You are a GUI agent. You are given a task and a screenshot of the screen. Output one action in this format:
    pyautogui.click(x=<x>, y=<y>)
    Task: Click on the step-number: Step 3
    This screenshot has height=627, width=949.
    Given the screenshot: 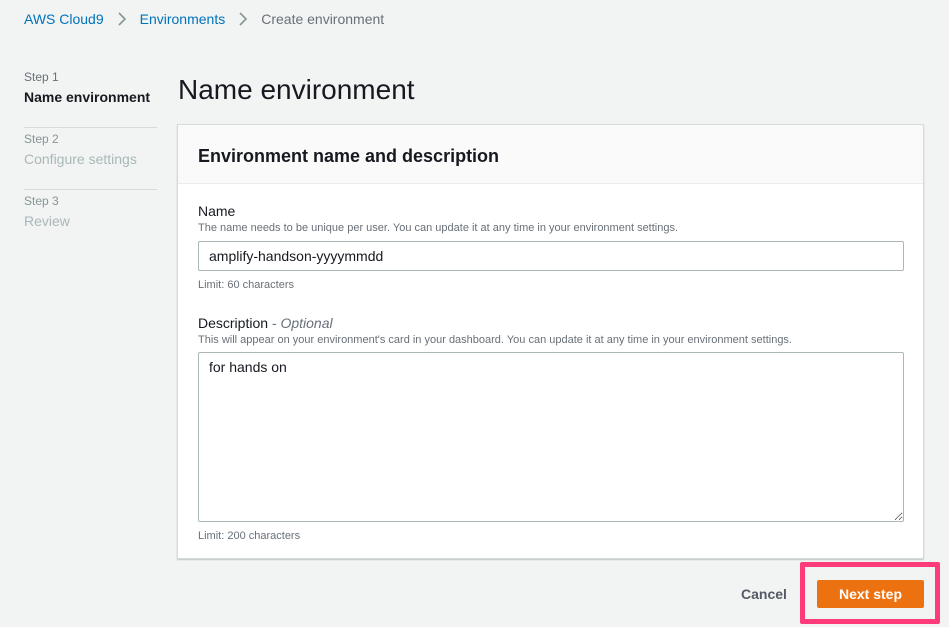 What is the action you would take?
    pyautogui.click(x=41, y=201)
    